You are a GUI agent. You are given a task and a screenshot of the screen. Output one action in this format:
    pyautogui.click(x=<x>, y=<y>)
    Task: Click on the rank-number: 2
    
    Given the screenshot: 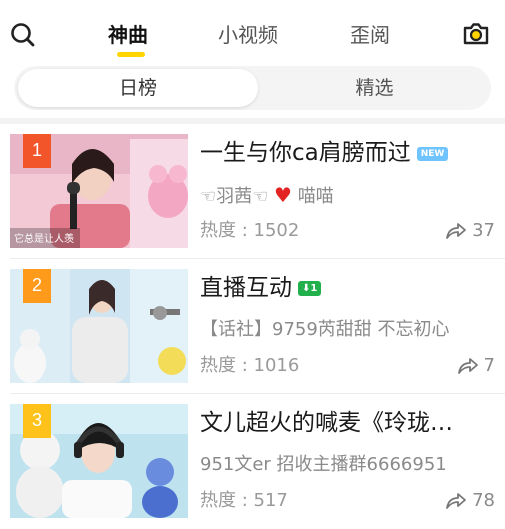 What is the action you would take?
    pyautogui.click(x=36, y=285)
    